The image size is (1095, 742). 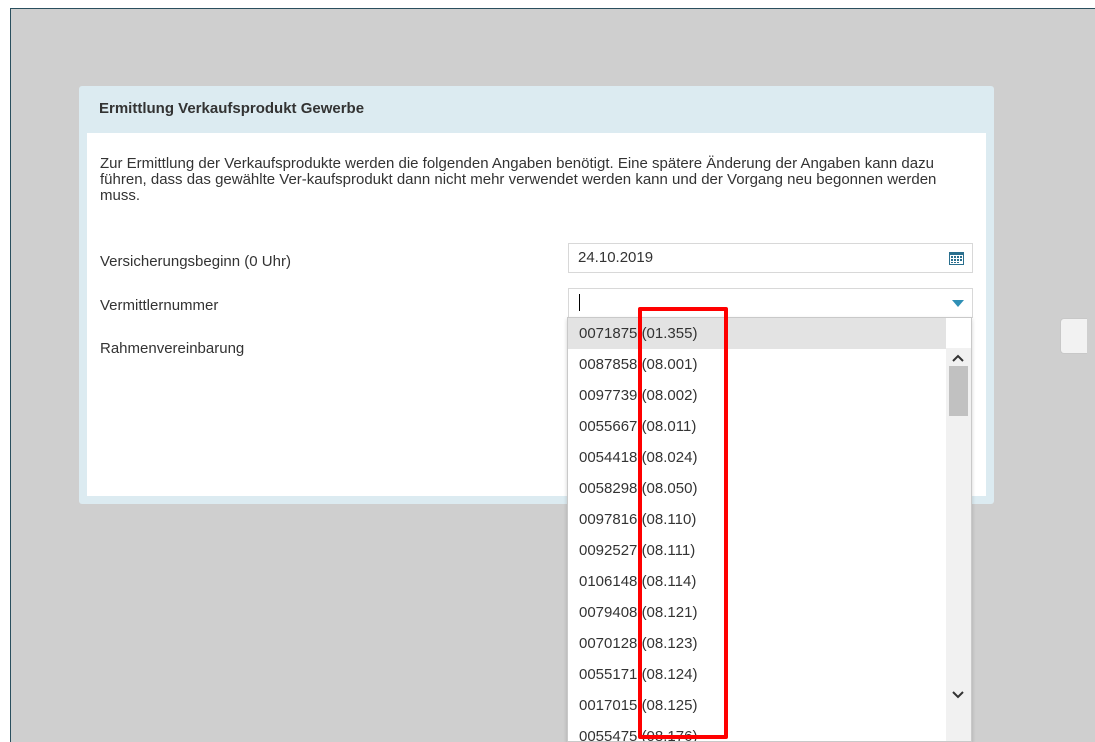 What do you see at coordinates (232, 108) in the screenshot?
I see `dialog-title: Ermittlung Verkaufsprodukt Gewerbe` at bounding box center [232, 108].